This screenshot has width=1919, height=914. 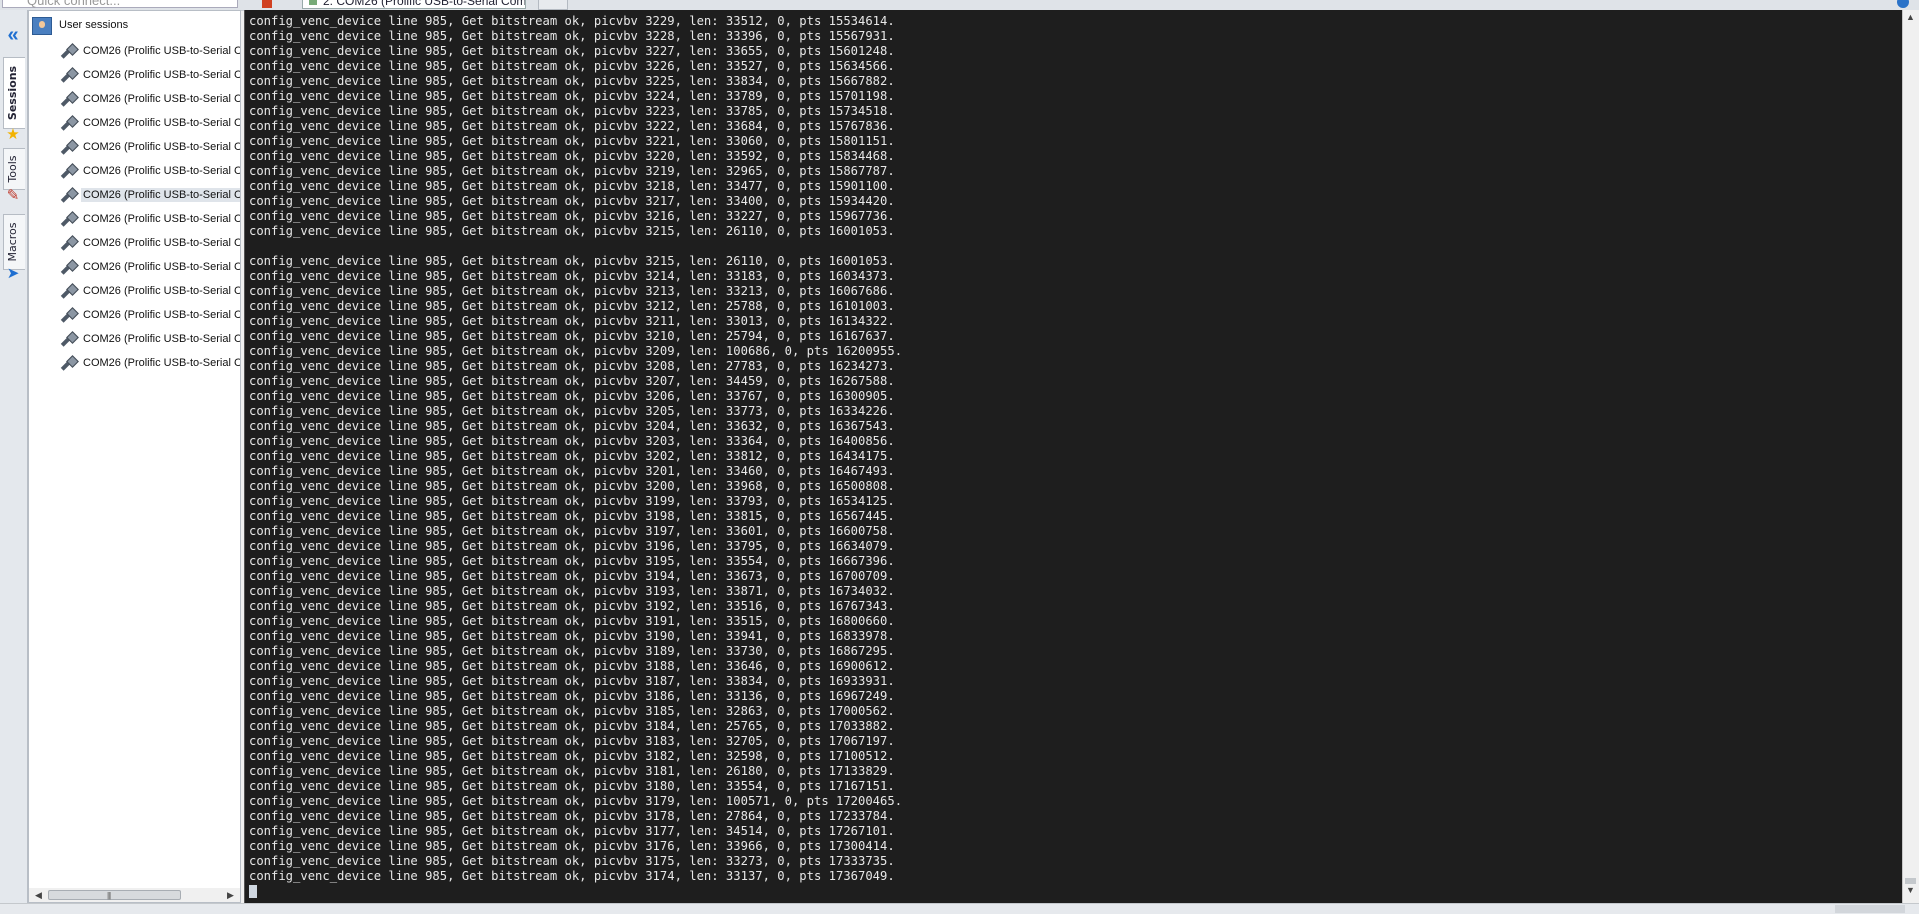 I want to click on tab-macros: Macros, so click(x=14, y=242).